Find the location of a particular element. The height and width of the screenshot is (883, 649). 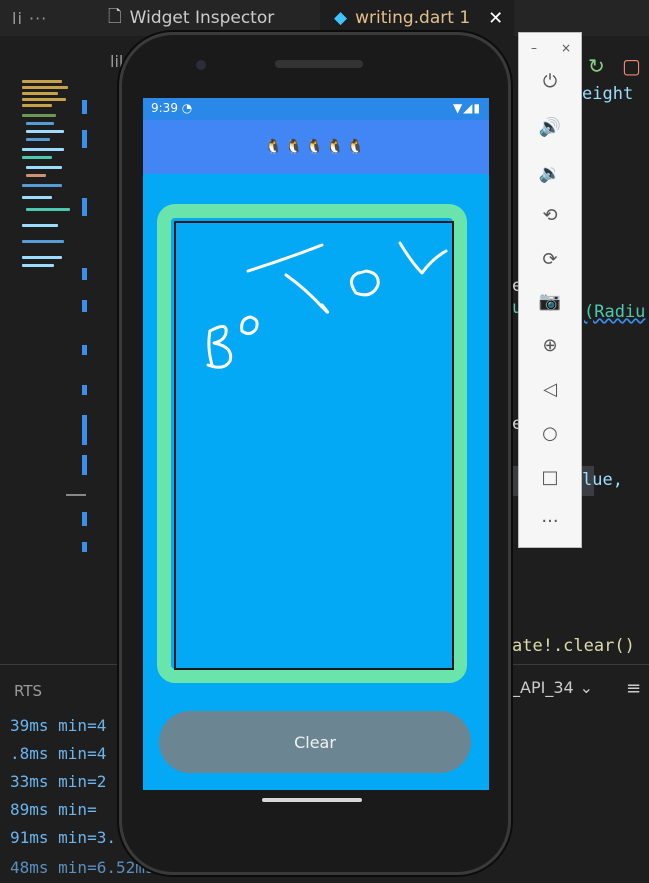

close-icon: ✕ is located at coordinates (495, 18).